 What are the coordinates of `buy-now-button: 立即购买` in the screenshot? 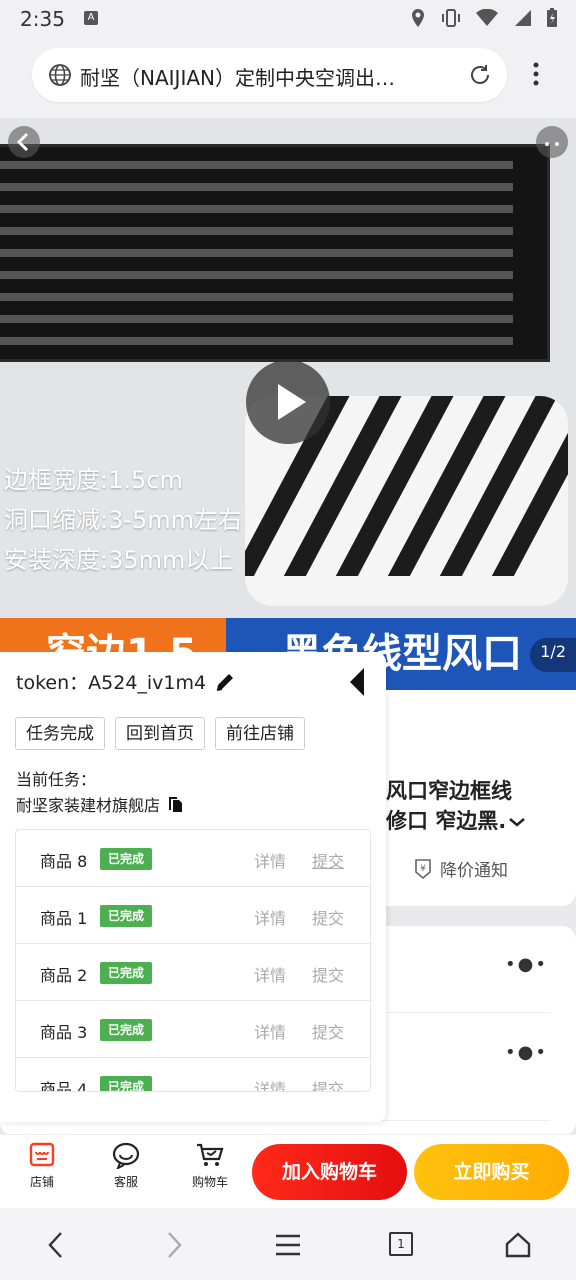 It's located at (491, 1172).